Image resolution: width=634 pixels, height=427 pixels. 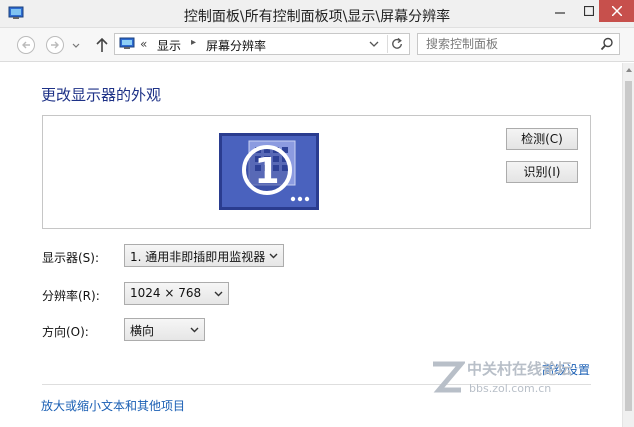 I want to click on search-icon, so click(x=607, y=44).